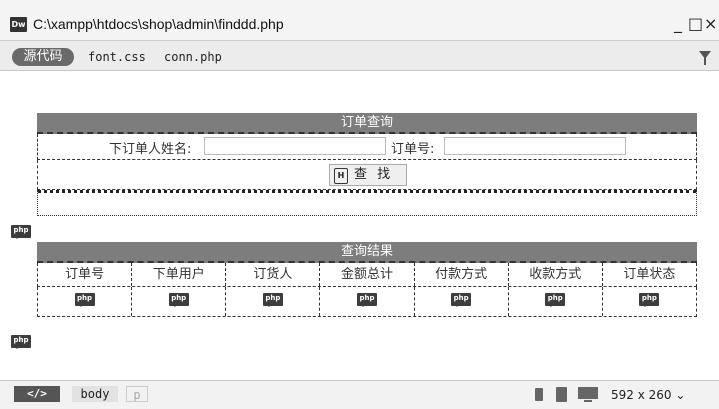  Describe the element at coordinates (158, 24) in the screenshot. I see `window-title: C:\xampp\htdocs\shop\admin\finddd.php` at that location.